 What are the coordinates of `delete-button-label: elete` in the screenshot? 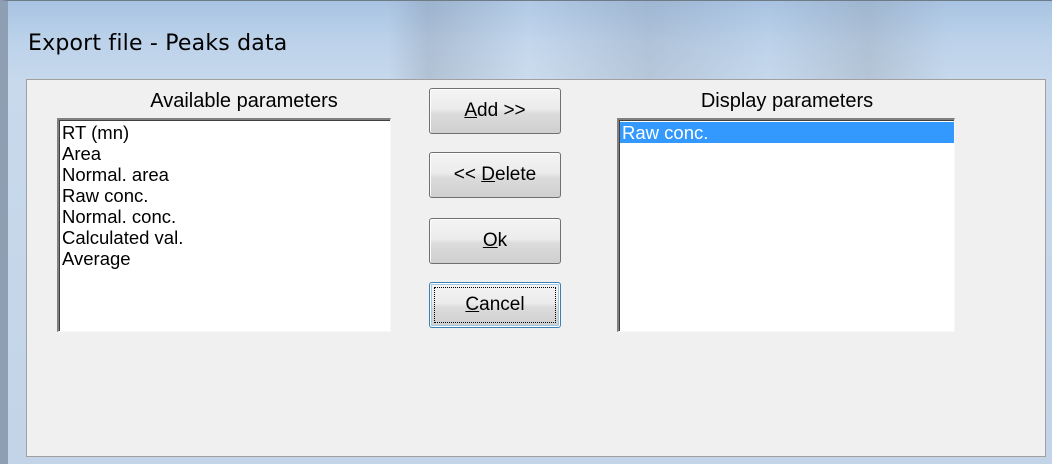 It's located at (516, 174).